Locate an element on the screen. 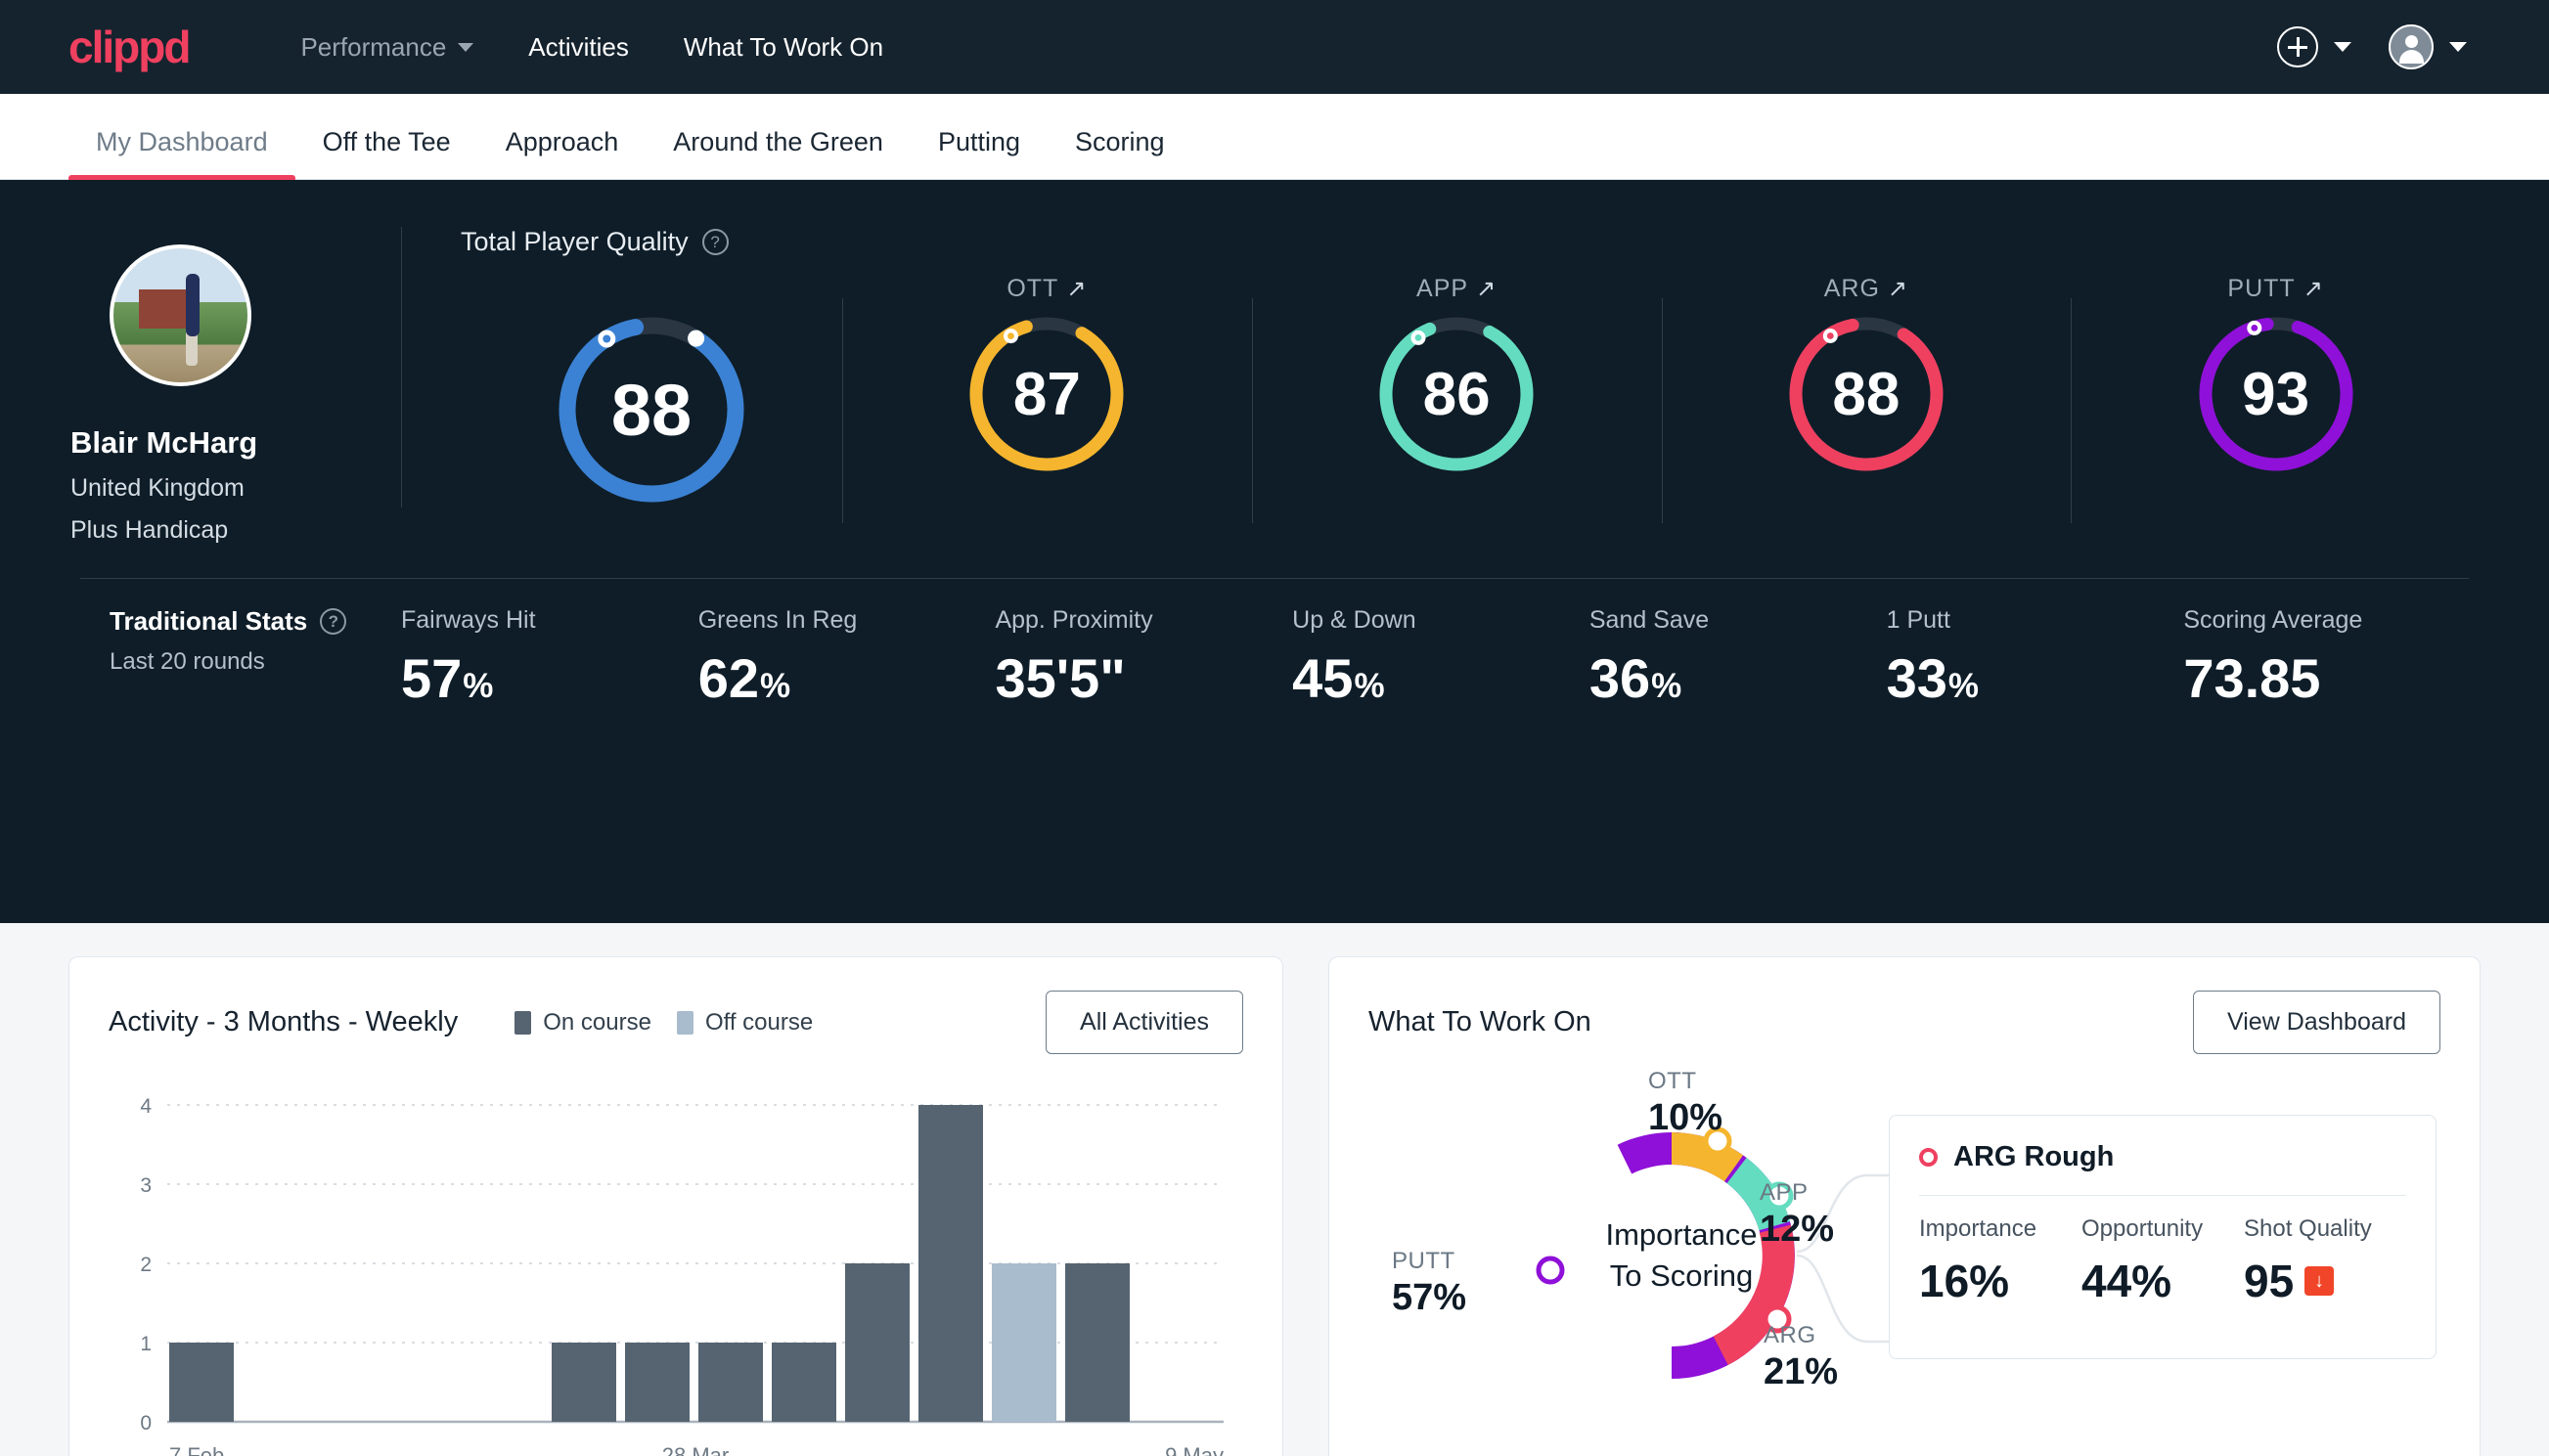 The image size is (2549, 1456). metric-shot-quality-label: Shot Quality is located at coordinates (2308, 1228).